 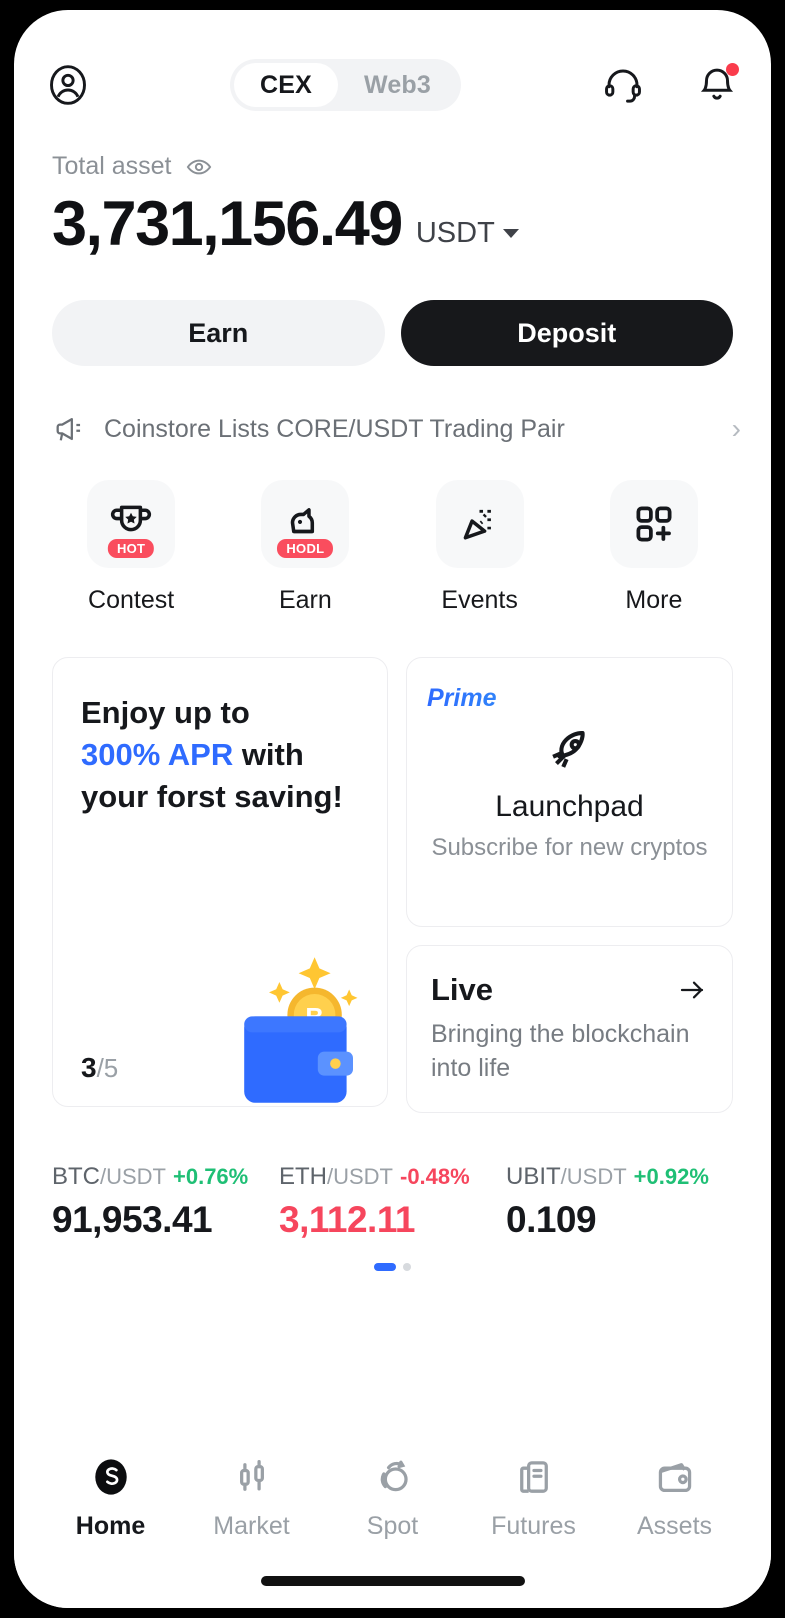 I want to click on support-button, so click(x=623, y=85).